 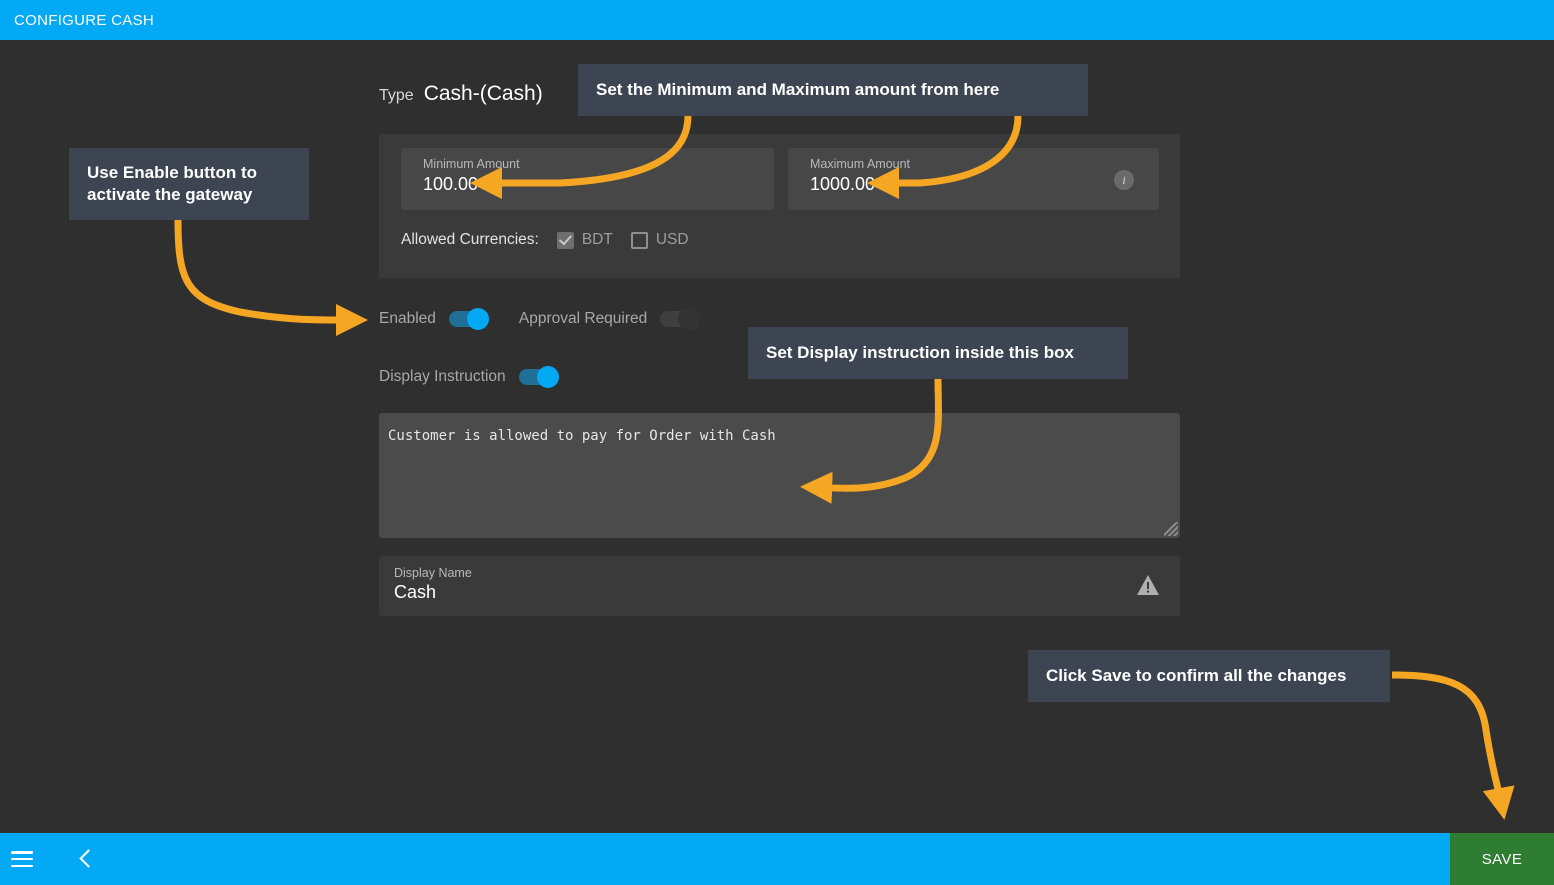 I want to click on approval-required-label: Approval Required, so click(x=583, y=318).